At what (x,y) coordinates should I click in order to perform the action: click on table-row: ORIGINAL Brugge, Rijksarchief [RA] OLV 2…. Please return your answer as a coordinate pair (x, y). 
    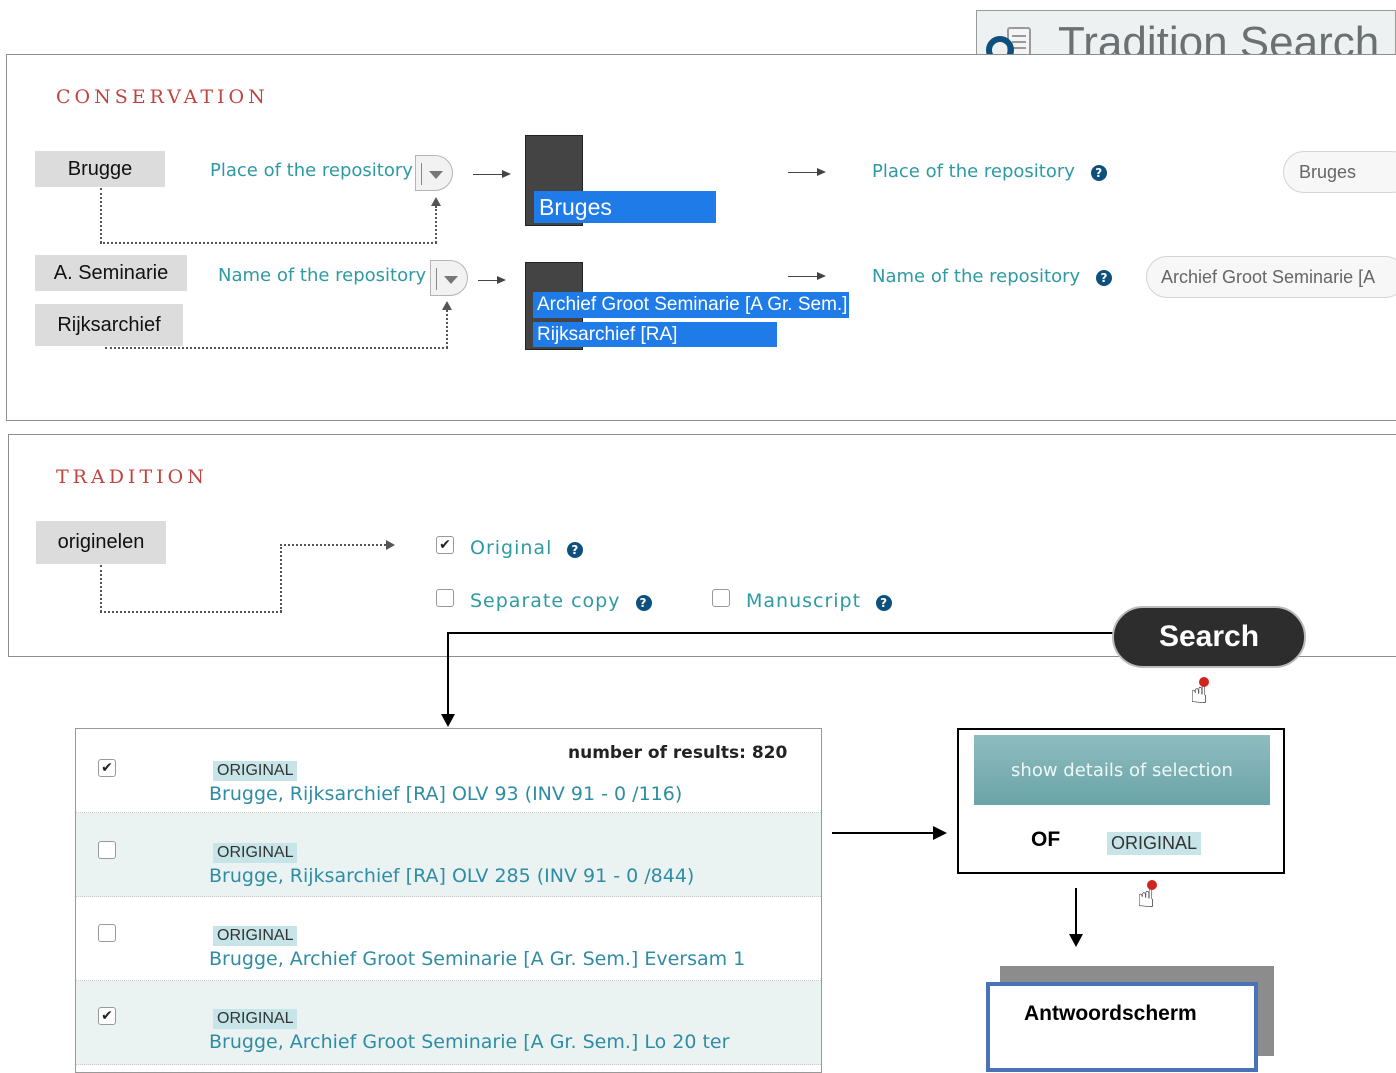
    Looking at the image, I should click on (448, 855).